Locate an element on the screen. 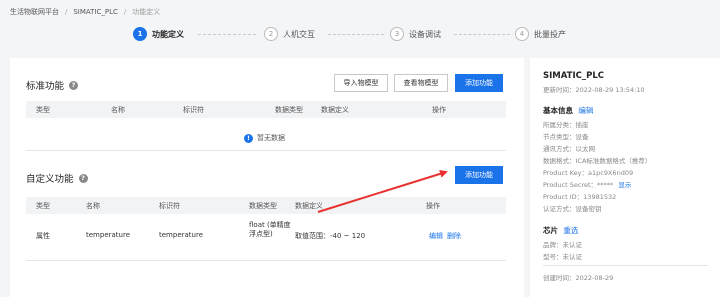 The image size is (720, 297). info-product-key: Product Key：a1pc9X6nd09 is located at coordinates (588, 173).